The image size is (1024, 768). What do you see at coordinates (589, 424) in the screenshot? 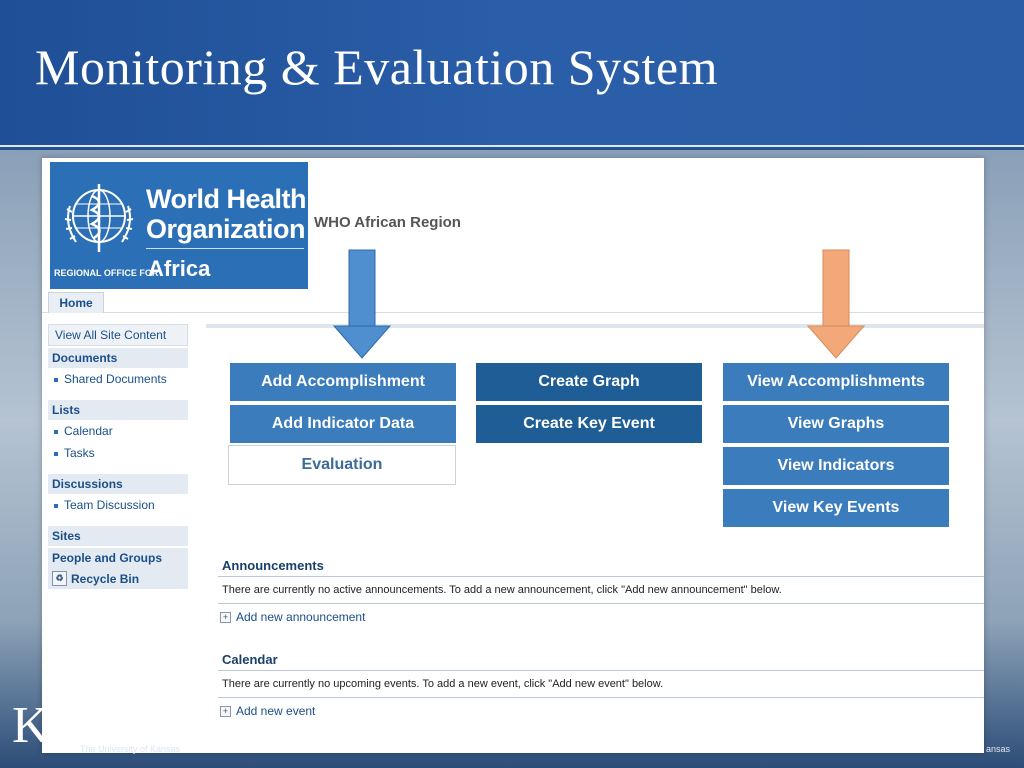
I see `create-key-event-button: Create Key Event` at bounding box center [589, 424].